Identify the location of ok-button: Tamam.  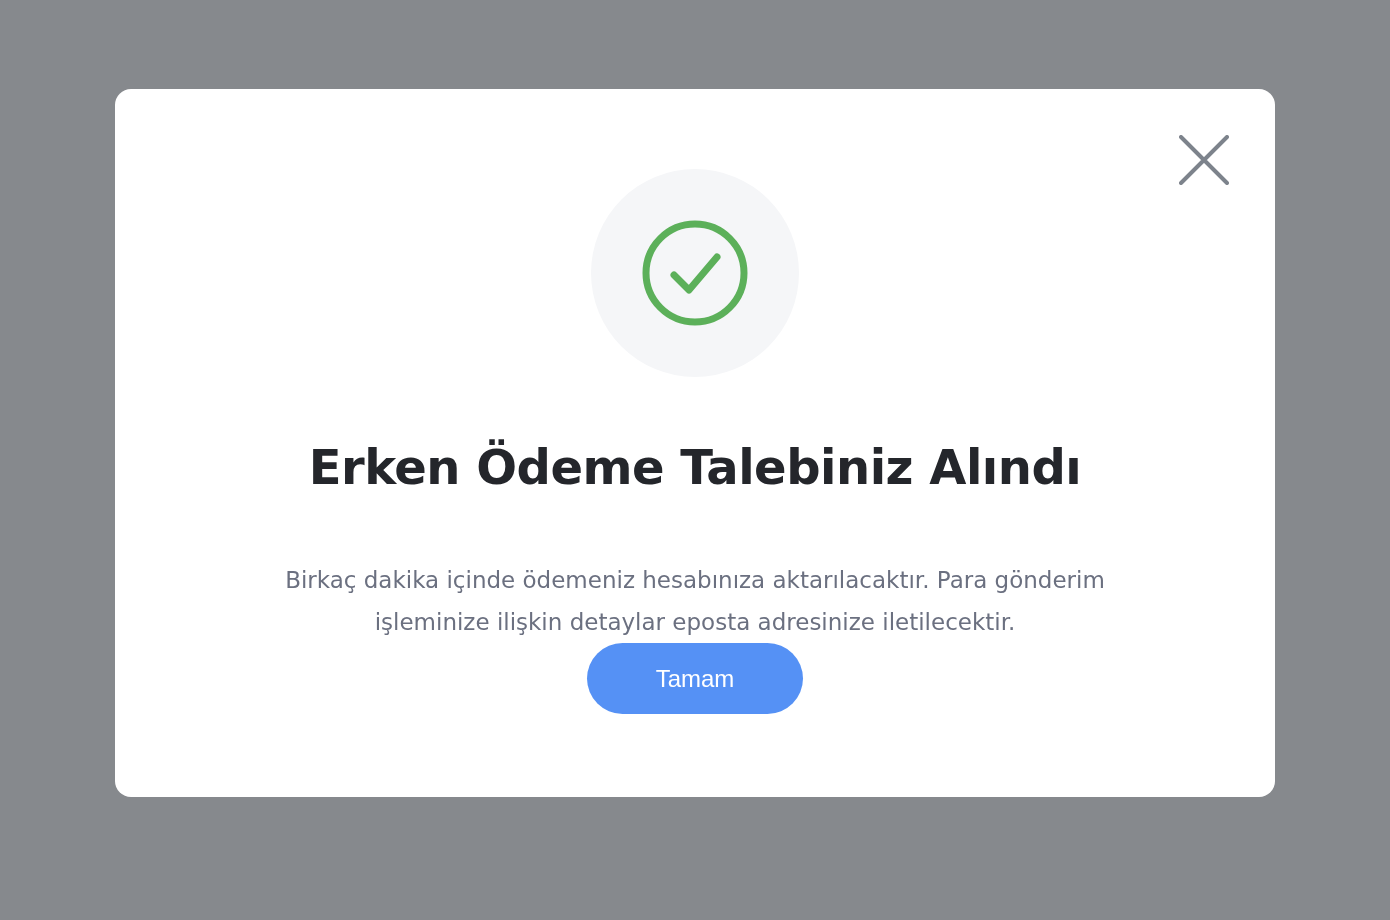
(695, 678).